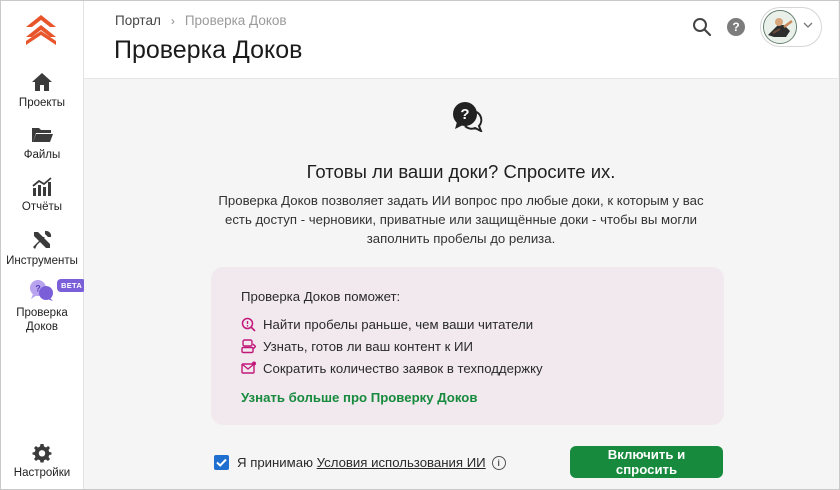 The height and width of the screenshot is (490, 840). Describe the element at coordinates (42, 135) in the screenshot. I see `folder-icon` at that location.